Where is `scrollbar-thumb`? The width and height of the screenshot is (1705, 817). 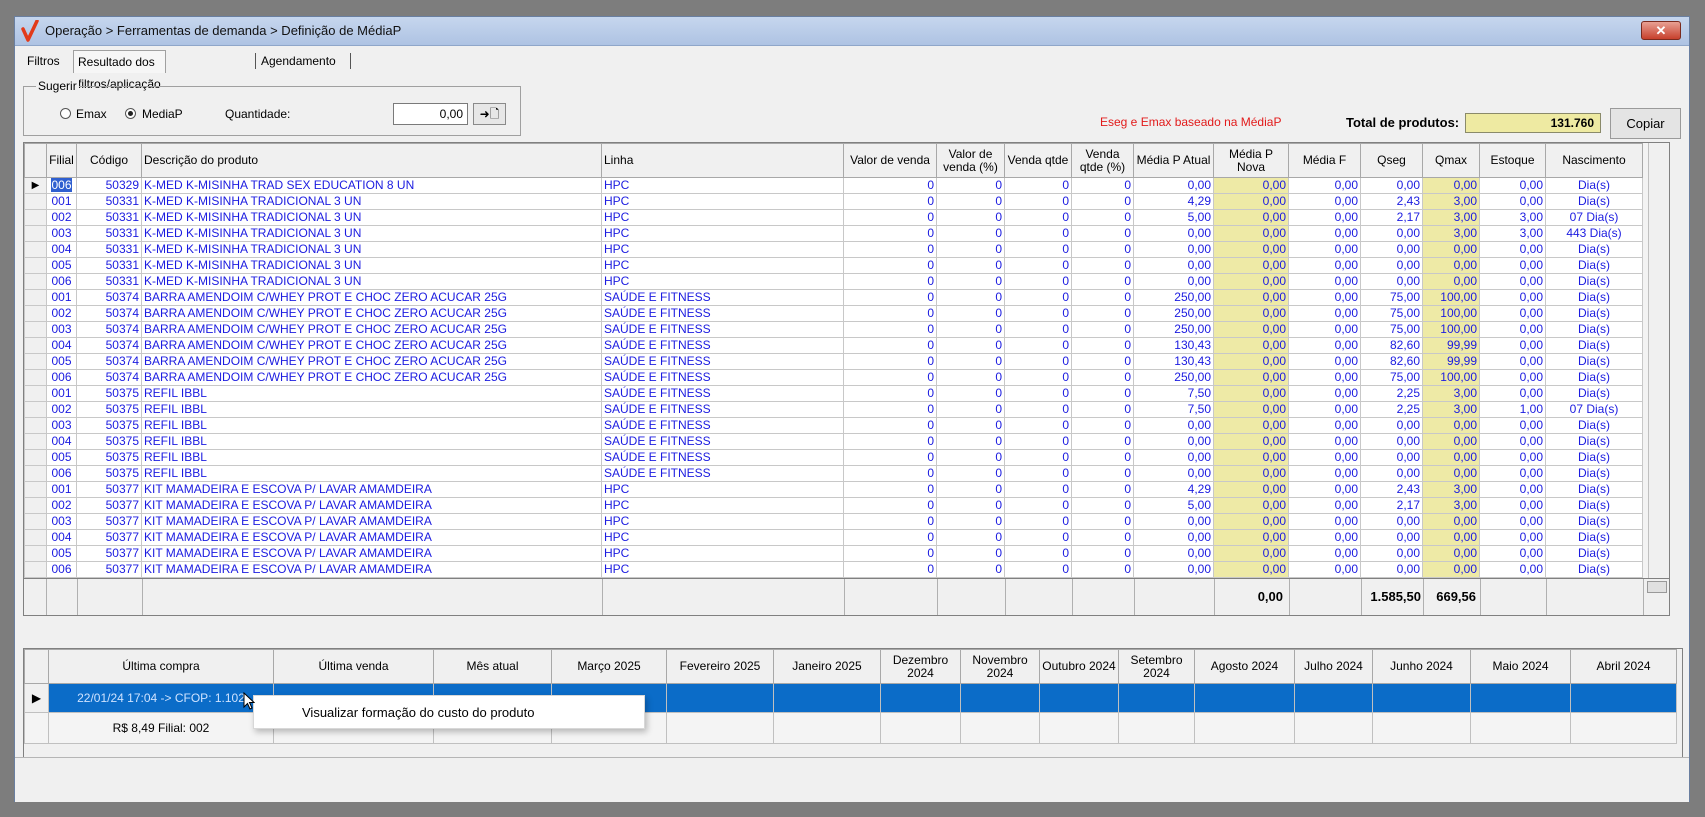 scrollbar-thumb is located at coordinates (1657, 587).